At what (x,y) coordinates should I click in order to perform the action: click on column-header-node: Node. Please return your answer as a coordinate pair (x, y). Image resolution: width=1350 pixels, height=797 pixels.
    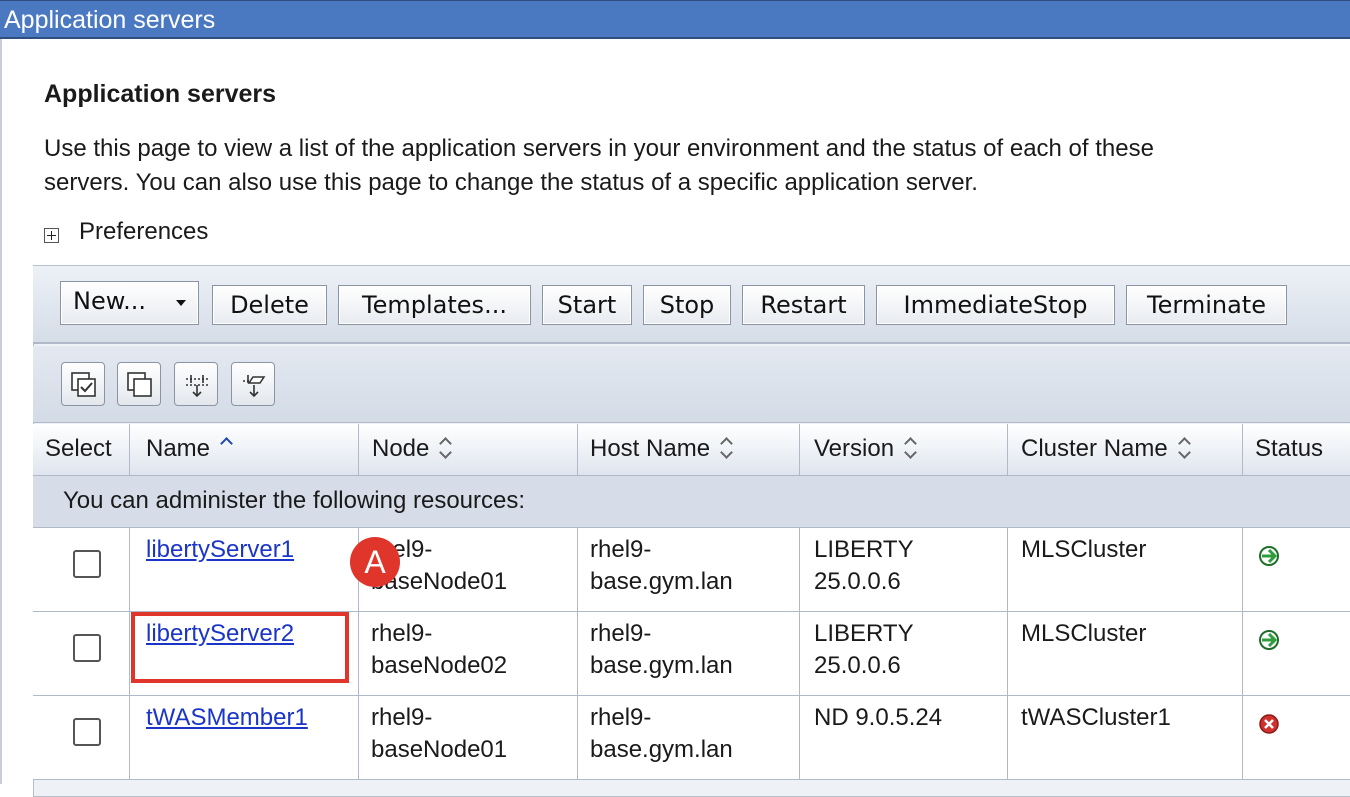
    Looking at the image, I should click on (468, 450).